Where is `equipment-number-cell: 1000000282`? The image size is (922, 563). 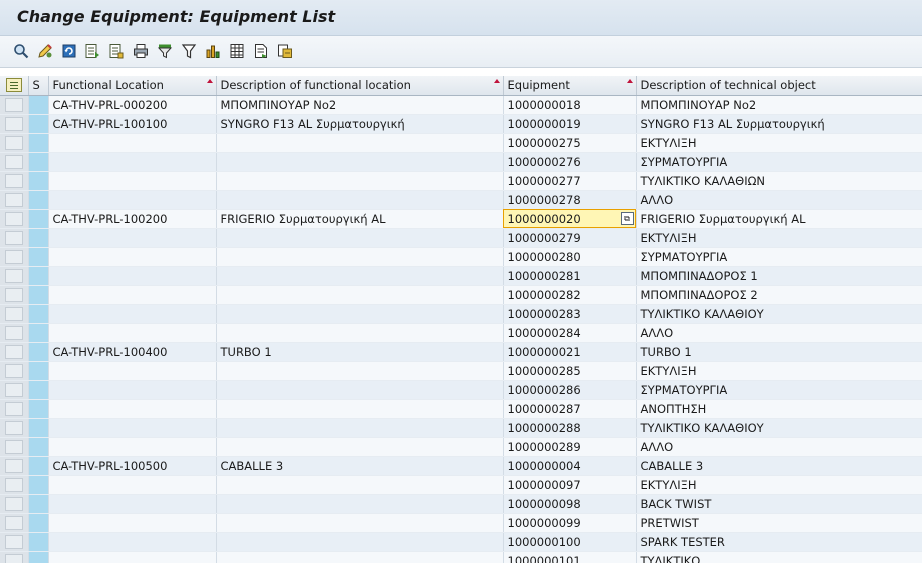 equipment-number-cell: 1000000282 is located at coordinates (570, 295).